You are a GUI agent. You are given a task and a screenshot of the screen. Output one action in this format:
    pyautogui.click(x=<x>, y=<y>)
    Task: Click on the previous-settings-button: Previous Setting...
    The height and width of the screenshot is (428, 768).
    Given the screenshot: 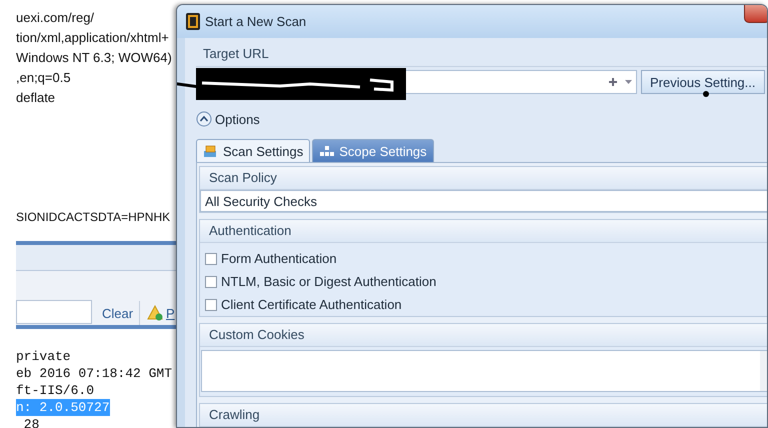 What is the action you would take?
    pyautogui.click(x=702, y=82)
    